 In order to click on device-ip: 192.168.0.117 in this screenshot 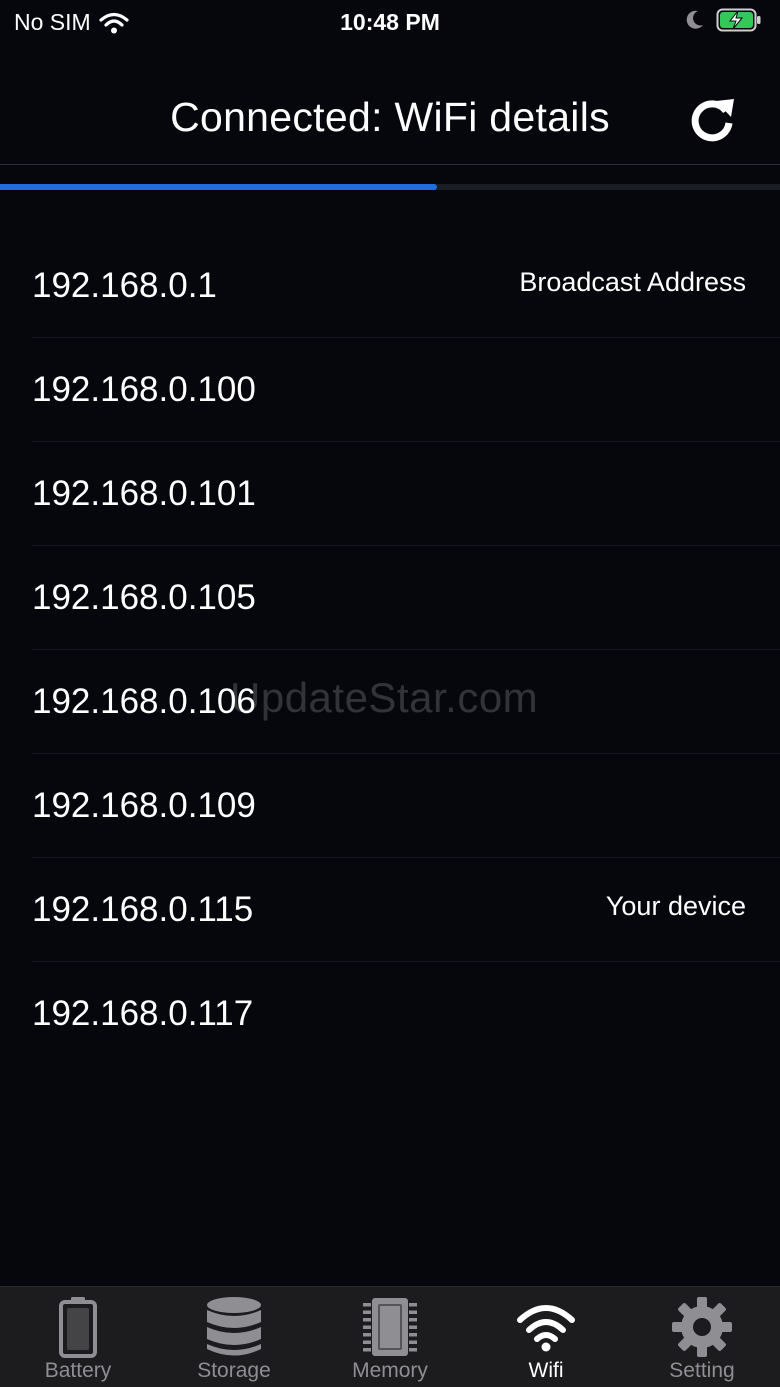, I will do `click(143, 1013)`.